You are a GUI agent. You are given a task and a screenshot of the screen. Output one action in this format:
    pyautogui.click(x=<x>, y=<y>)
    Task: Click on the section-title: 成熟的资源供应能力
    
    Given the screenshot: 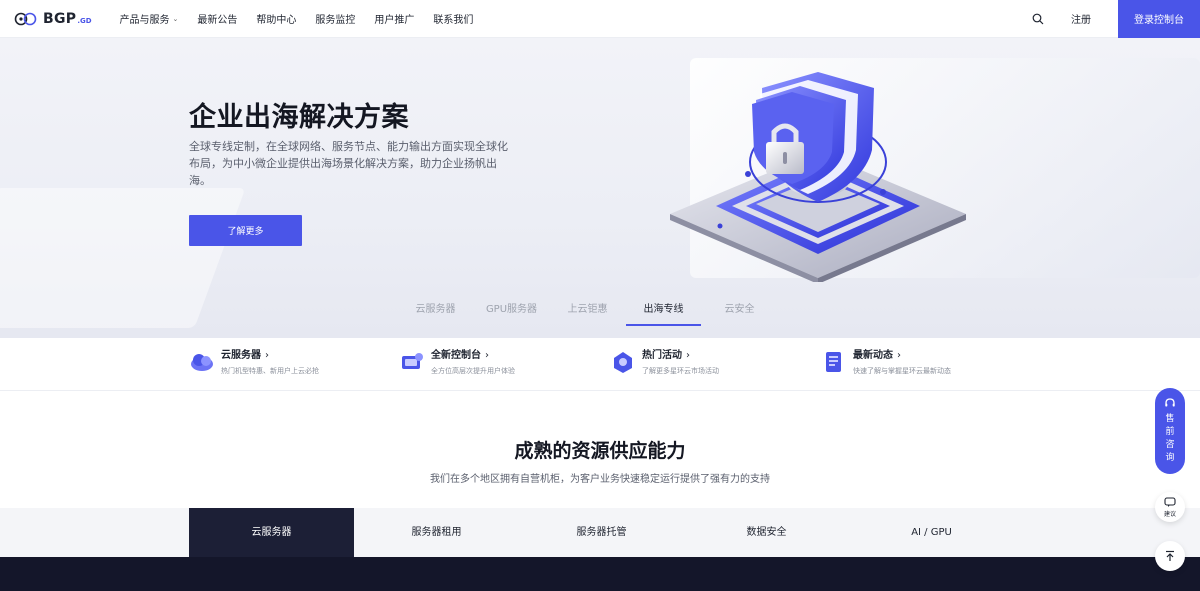 What is the action you would take?
    pyautogui.click(x=600, y=451)
    